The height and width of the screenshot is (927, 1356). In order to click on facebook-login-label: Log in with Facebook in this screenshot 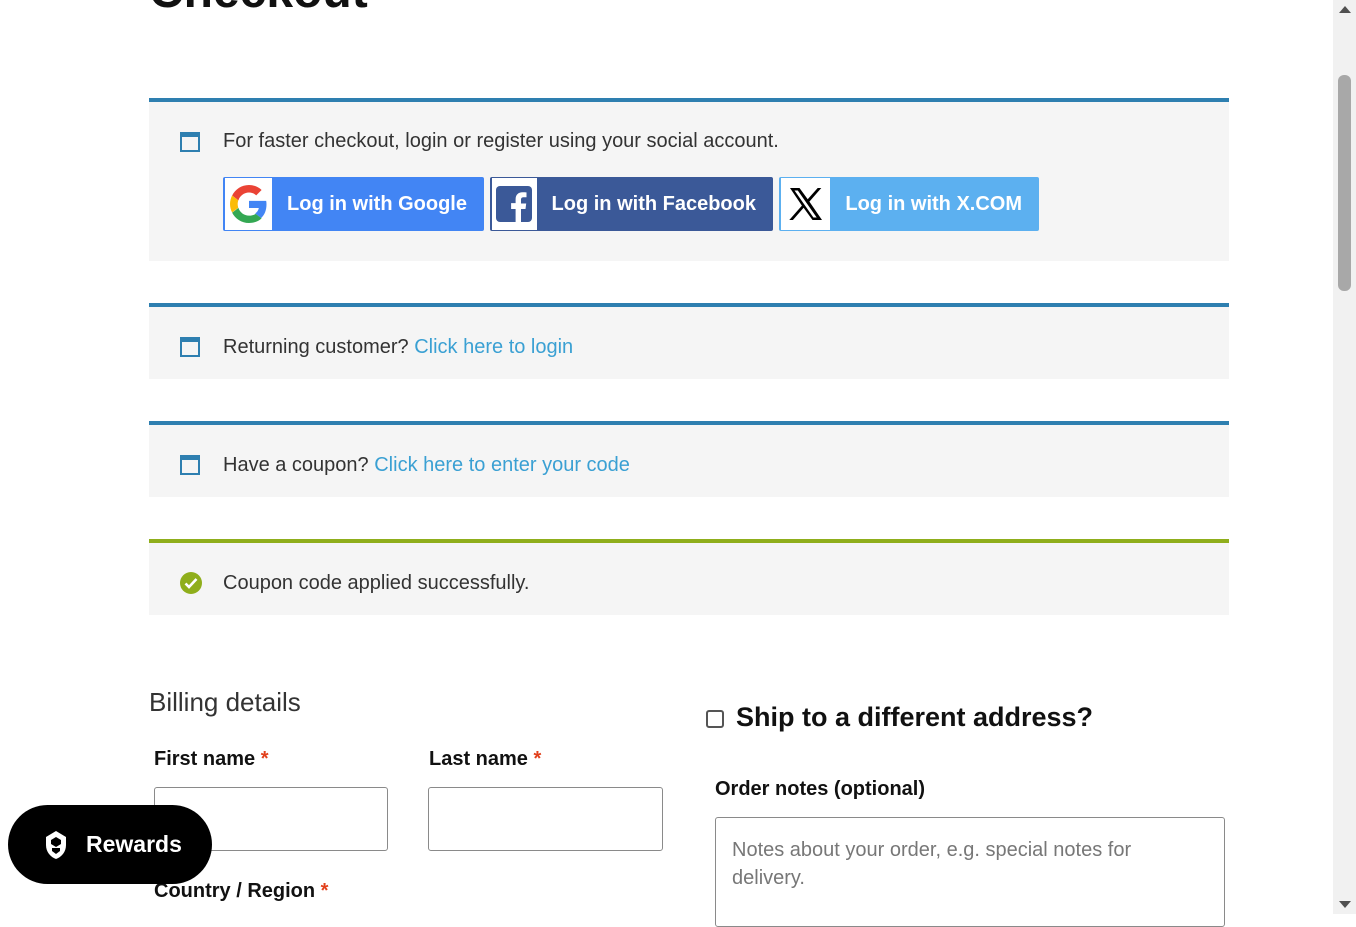, I will do `click(653, 203)`.